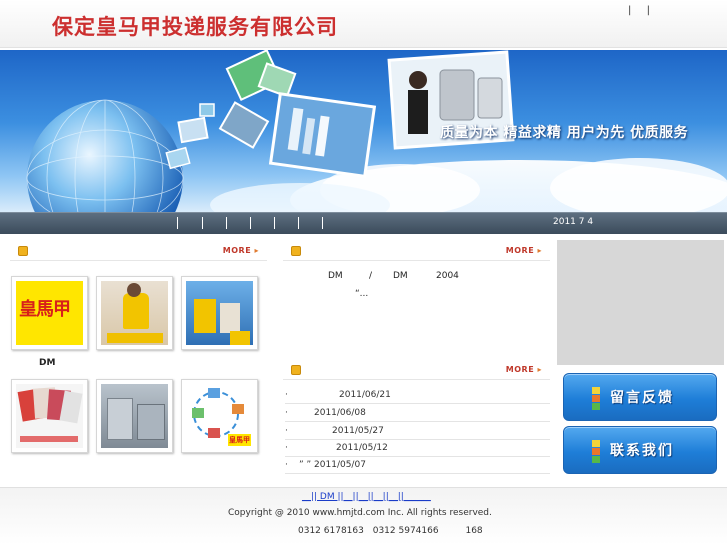  What do you see at coordinates (363, 24) in the screenshot?
I see `site-header: 保定皇马甲投递服务有限公司 | |` at bounding box center [363, 24].